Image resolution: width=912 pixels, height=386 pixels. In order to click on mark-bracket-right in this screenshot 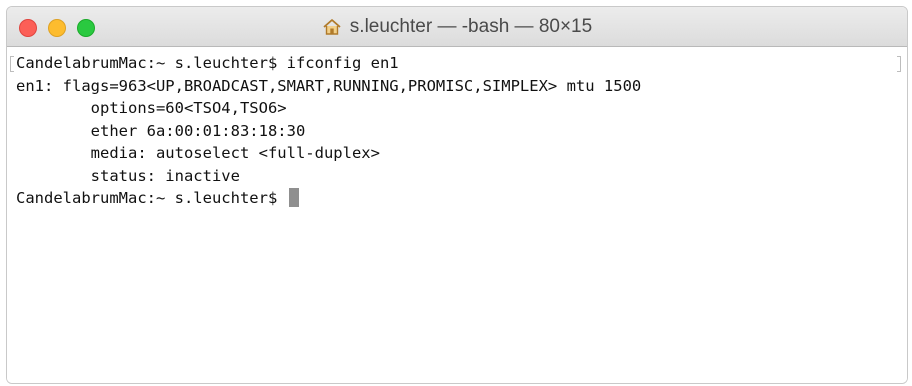, I will do `click(899, 64)`.